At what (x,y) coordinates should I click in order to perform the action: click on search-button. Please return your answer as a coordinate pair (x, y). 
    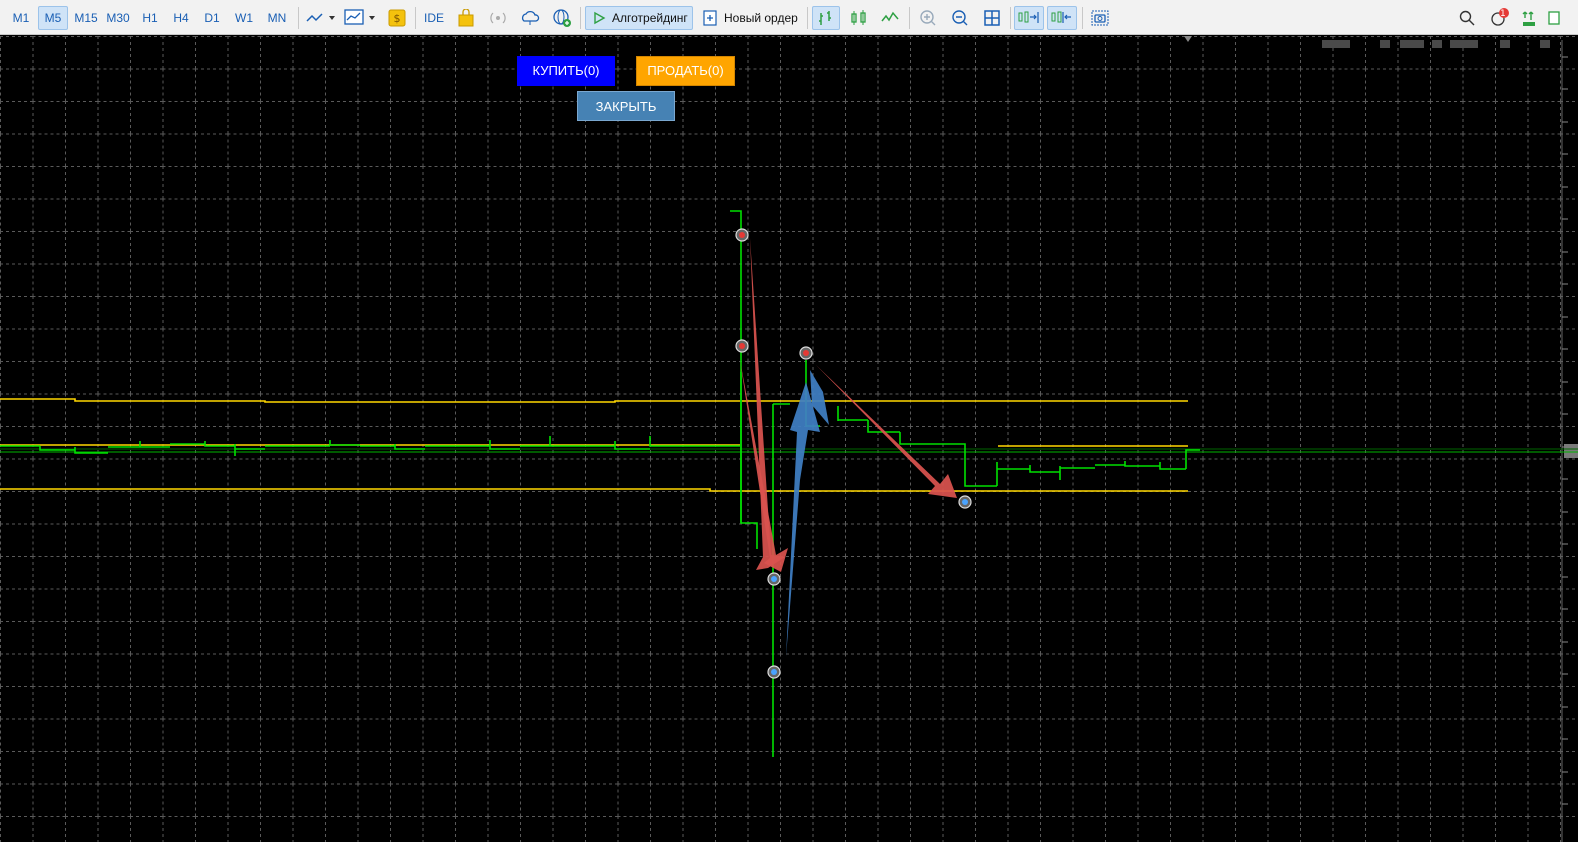
    Looking at the image, I should click on (1467, 18).